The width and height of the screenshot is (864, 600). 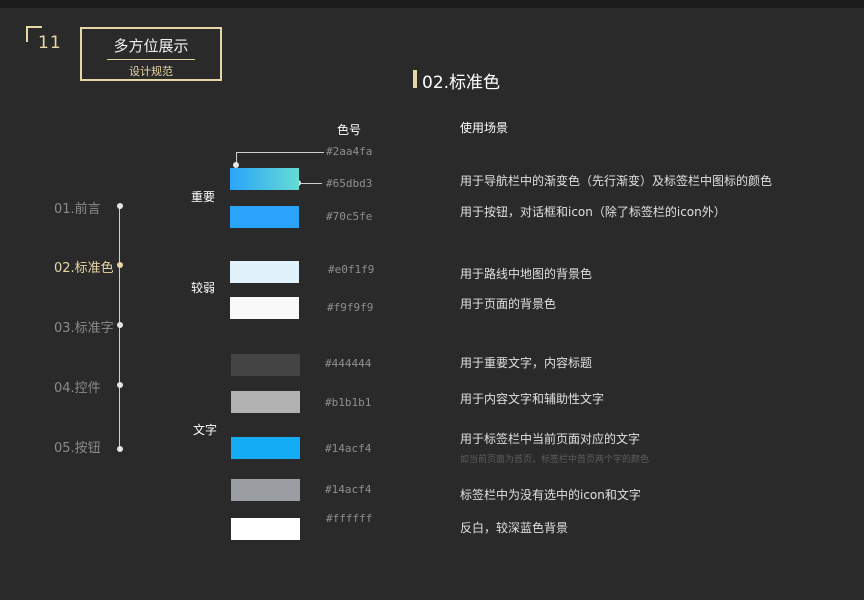 I want to click on hex-code: #2aa4fa, so click(x=349, y=151).